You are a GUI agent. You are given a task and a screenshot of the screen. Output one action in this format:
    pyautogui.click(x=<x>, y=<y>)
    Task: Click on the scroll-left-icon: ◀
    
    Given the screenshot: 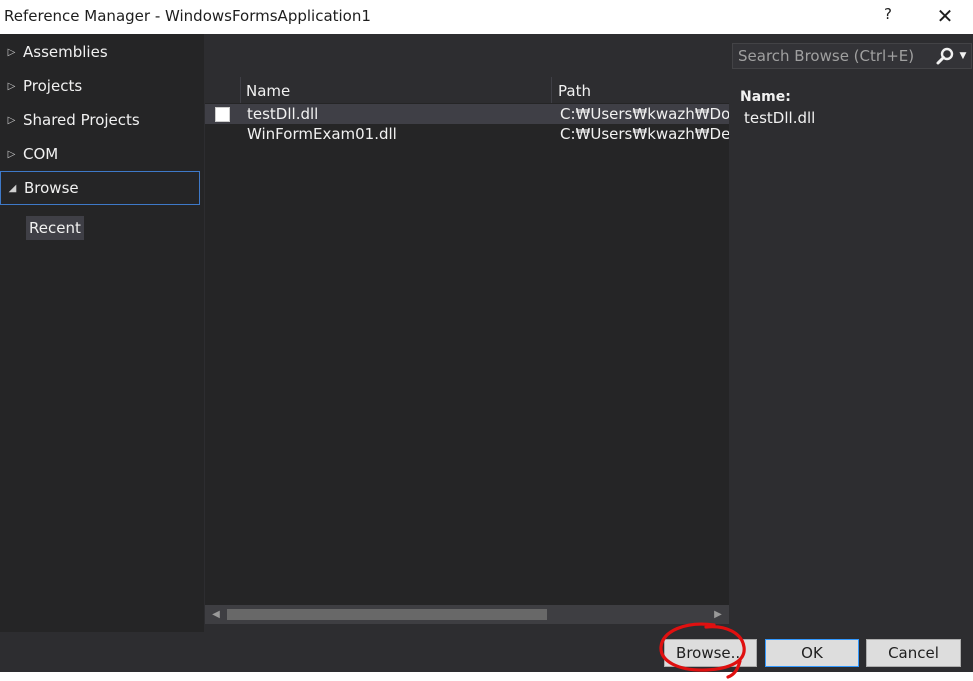 What is the action you would take?
    pyautogui.click(x=216, y=614)
    